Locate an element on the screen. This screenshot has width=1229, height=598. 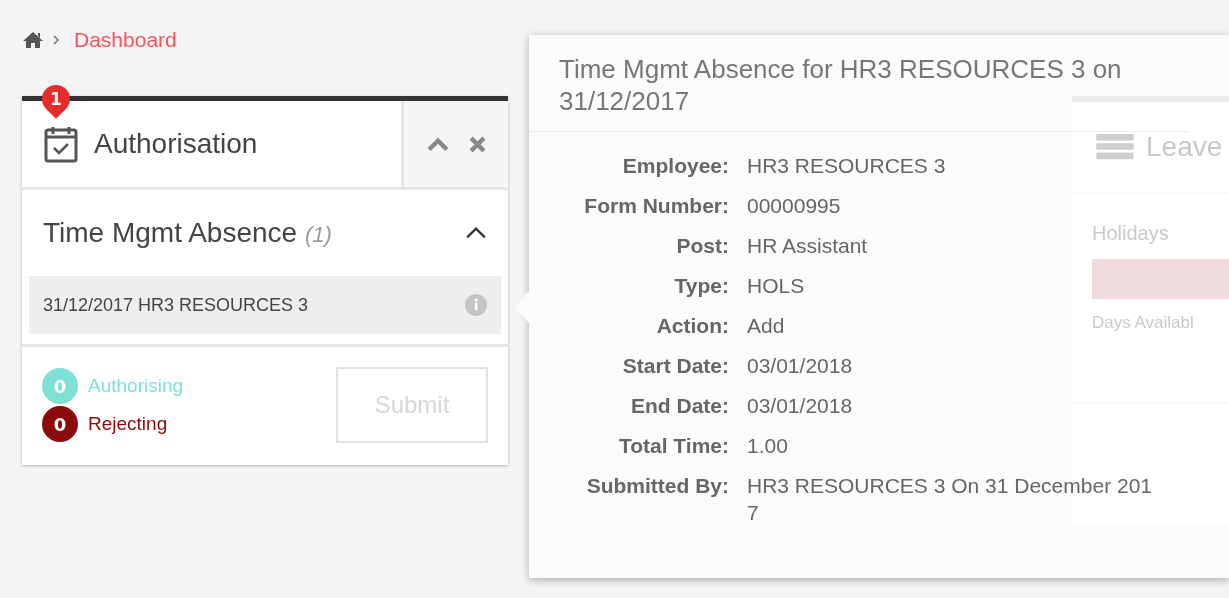
calendar-check-icon is located at coordinates (61, 144).